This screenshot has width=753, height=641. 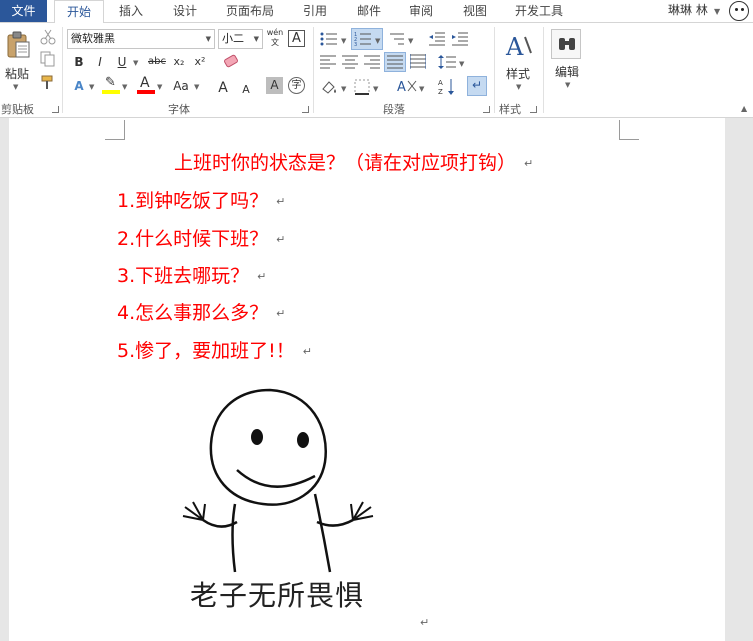 What do you see at coordinates (407, 86) in the screenshot?
I see `chinese-layout-icon: A` at bounding box center [407, 86].